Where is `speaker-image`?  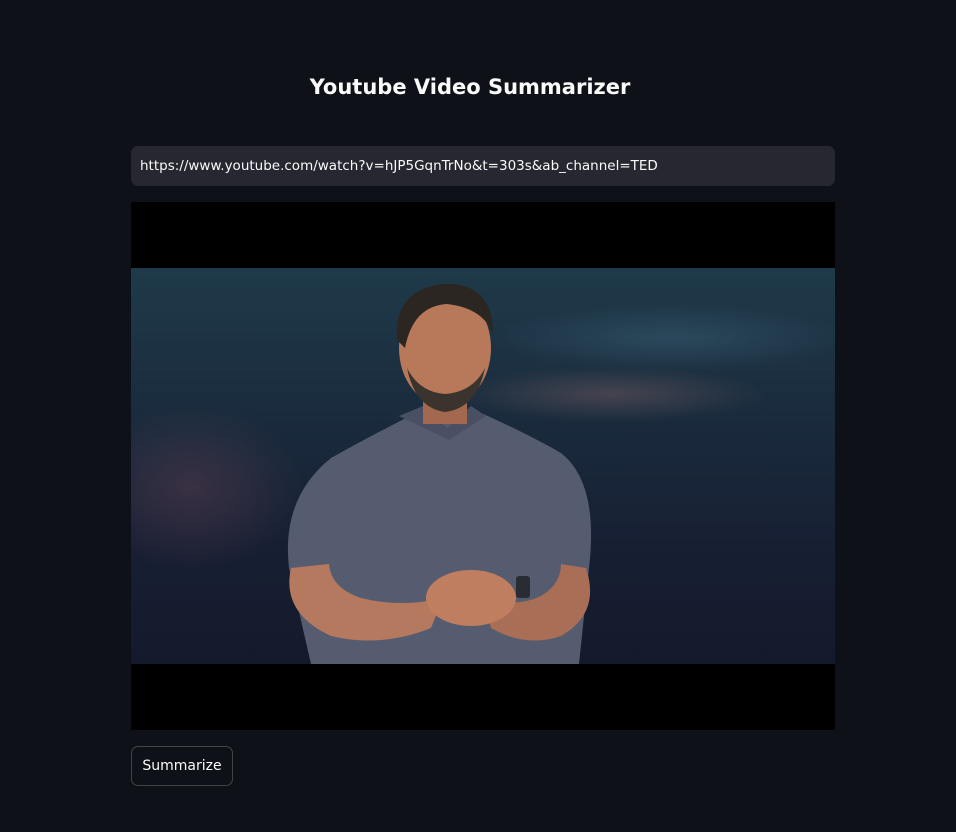 speaker-image is located at coordinates (439, 473).